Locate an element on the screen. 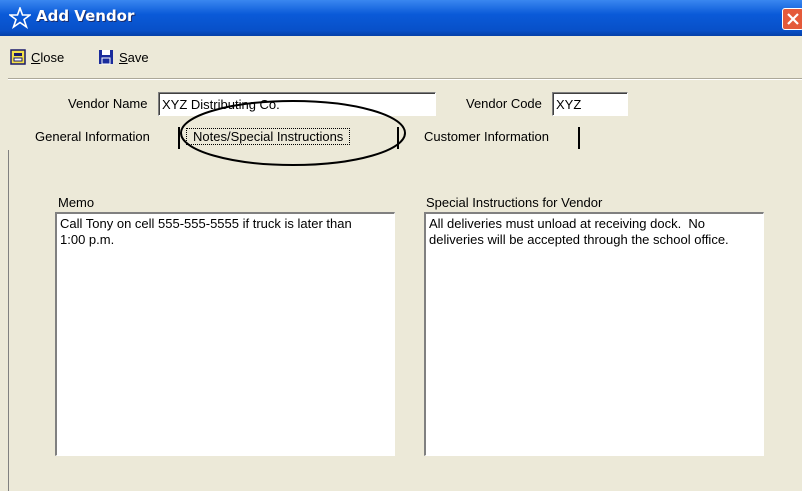 The image size is (802, 491). save-label: ave is located at coordinates (138, 57).